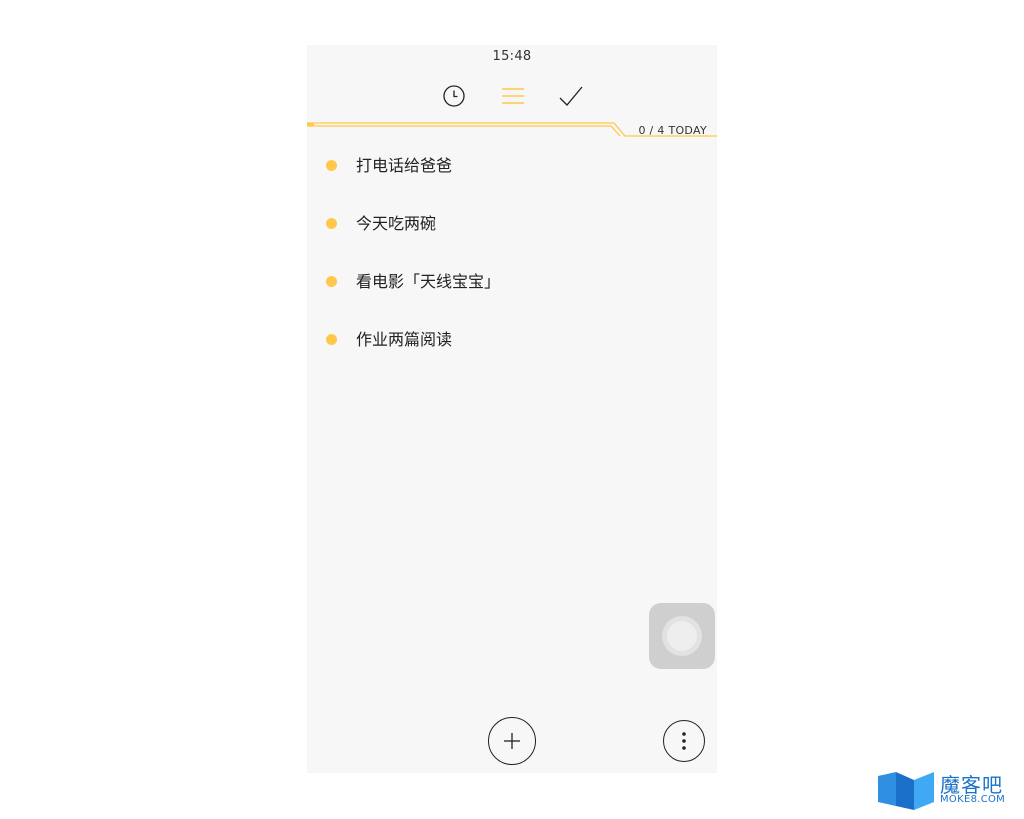 The width and height of the screenshot is (1024, 819). I want to click on assistive-touch-button, so click(682, 636).